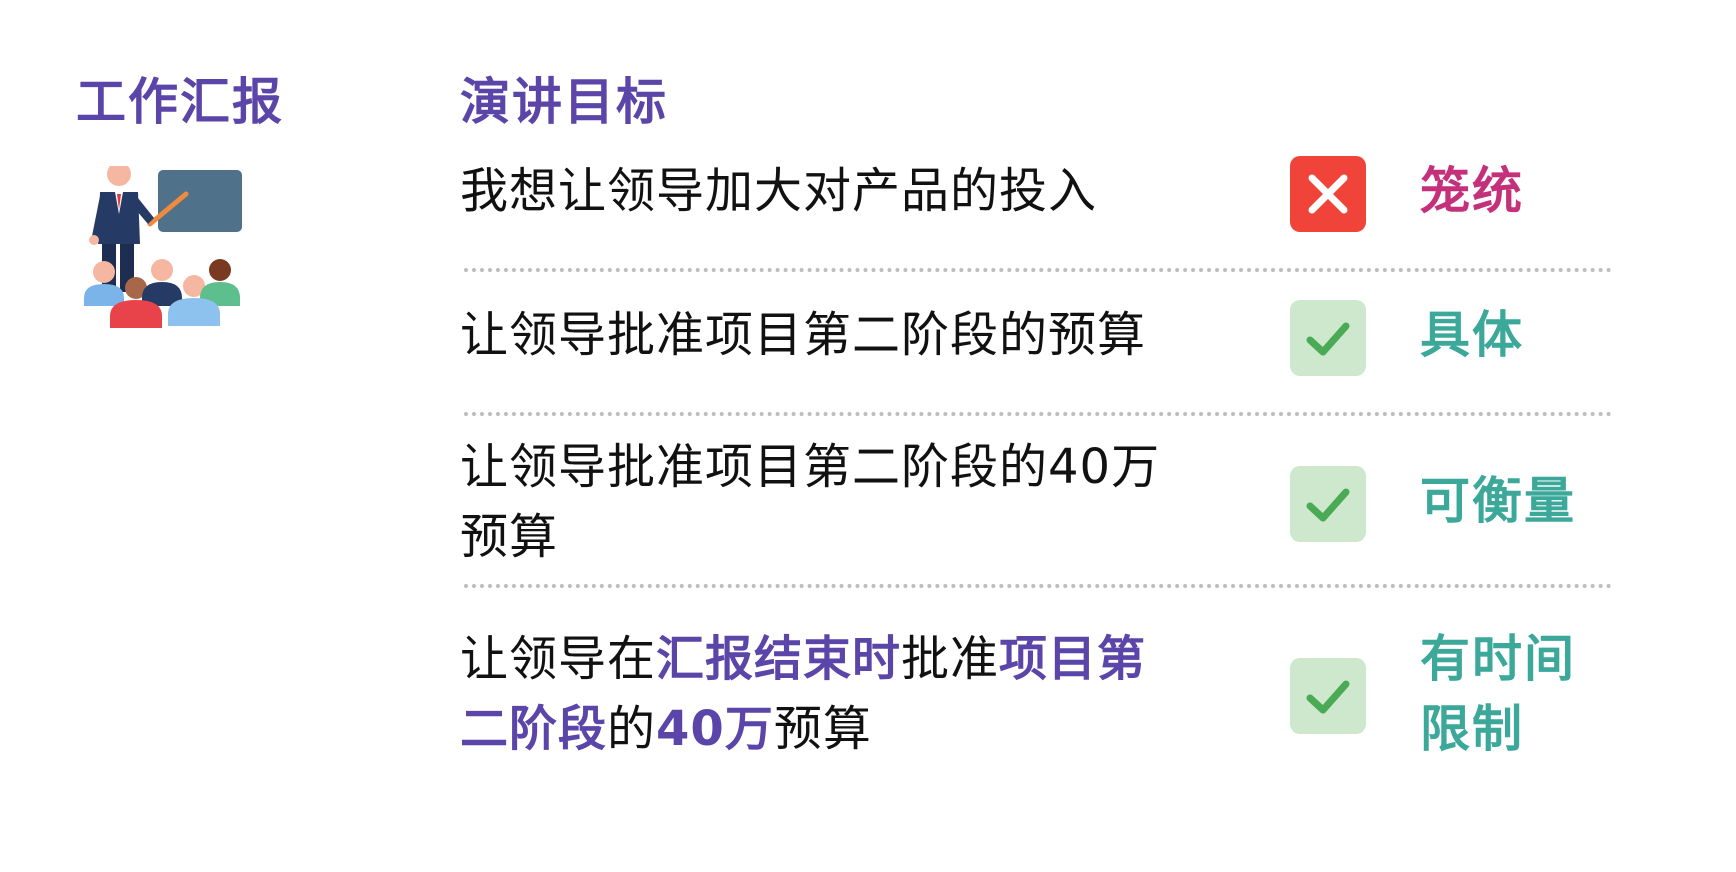 The image size is (1736, 872). I want to click on goal-text: 让领导在汇报结束时批准项目第 二阶段的40万预算, so click(840, 694).